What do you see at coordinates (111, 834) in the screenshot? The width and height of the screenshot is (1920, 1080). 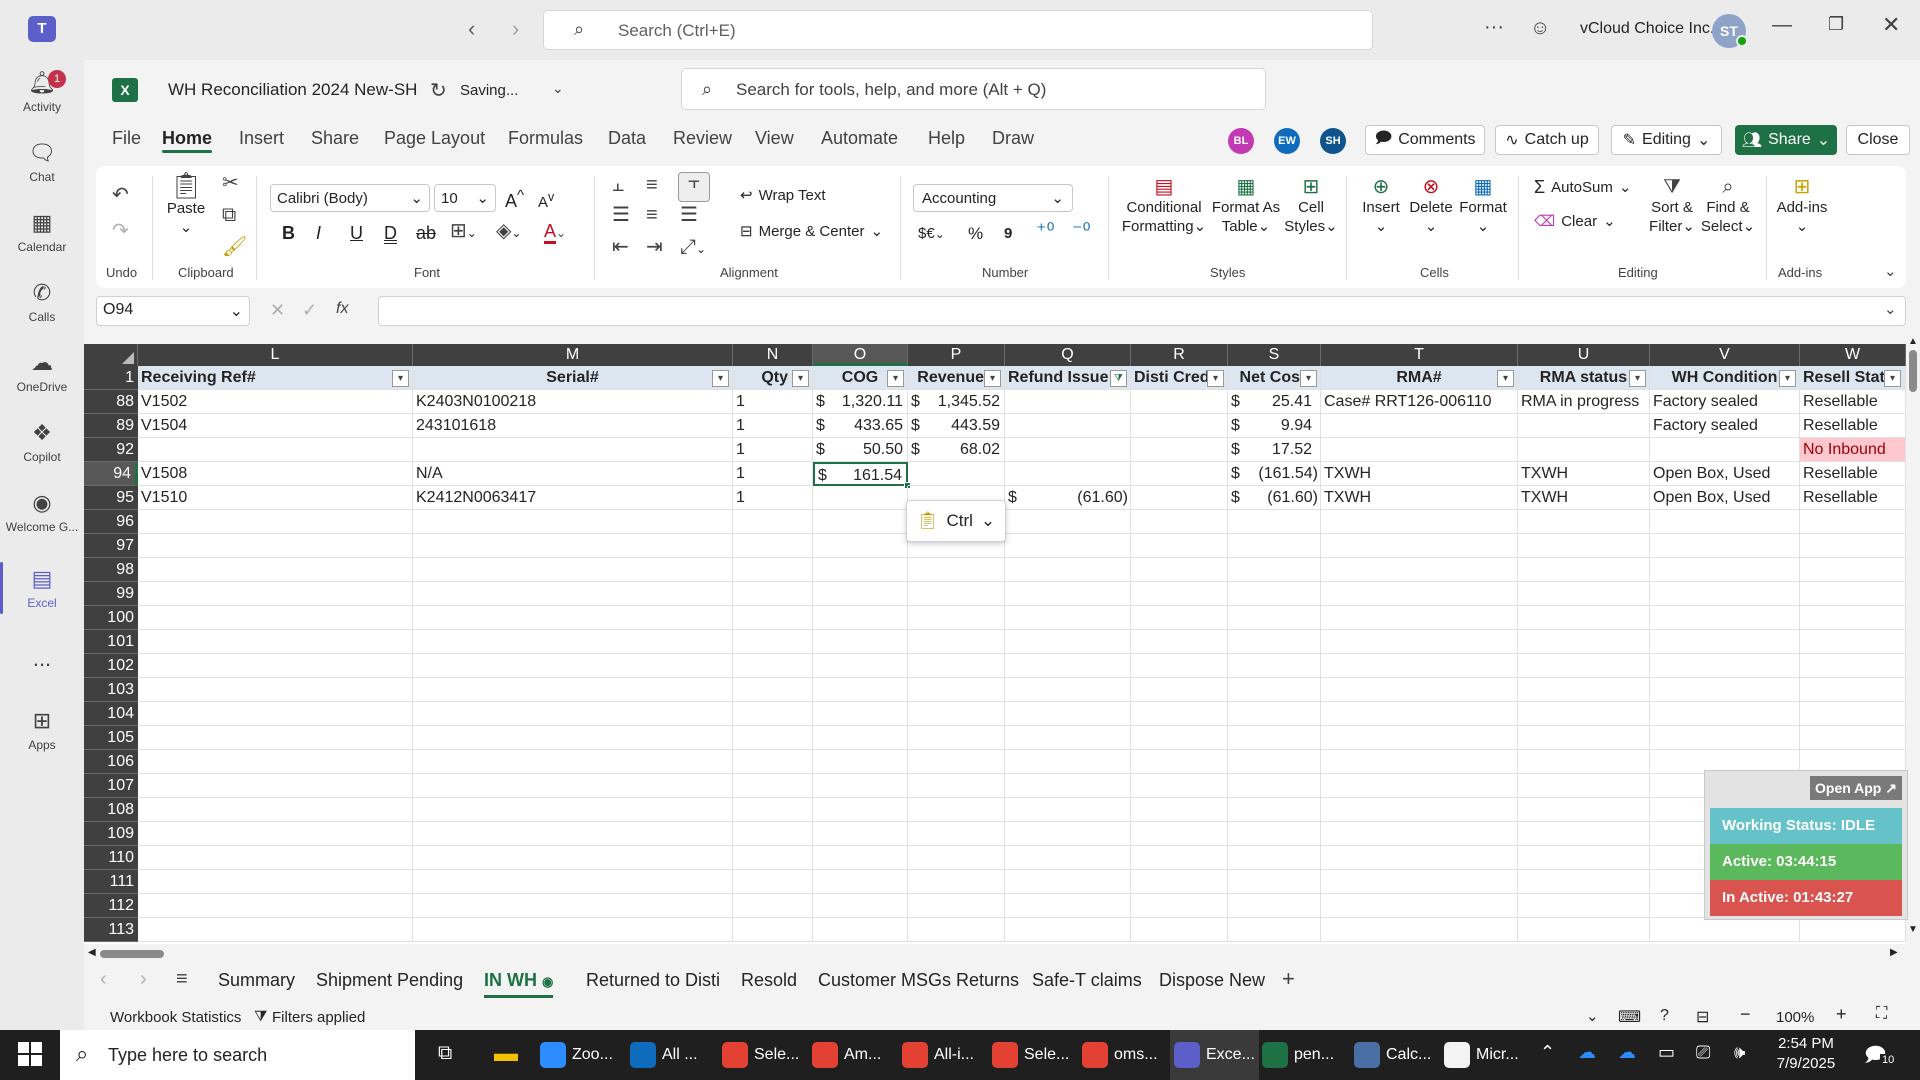 I see `row-header-109: 109` at bounding box center [111, 834].